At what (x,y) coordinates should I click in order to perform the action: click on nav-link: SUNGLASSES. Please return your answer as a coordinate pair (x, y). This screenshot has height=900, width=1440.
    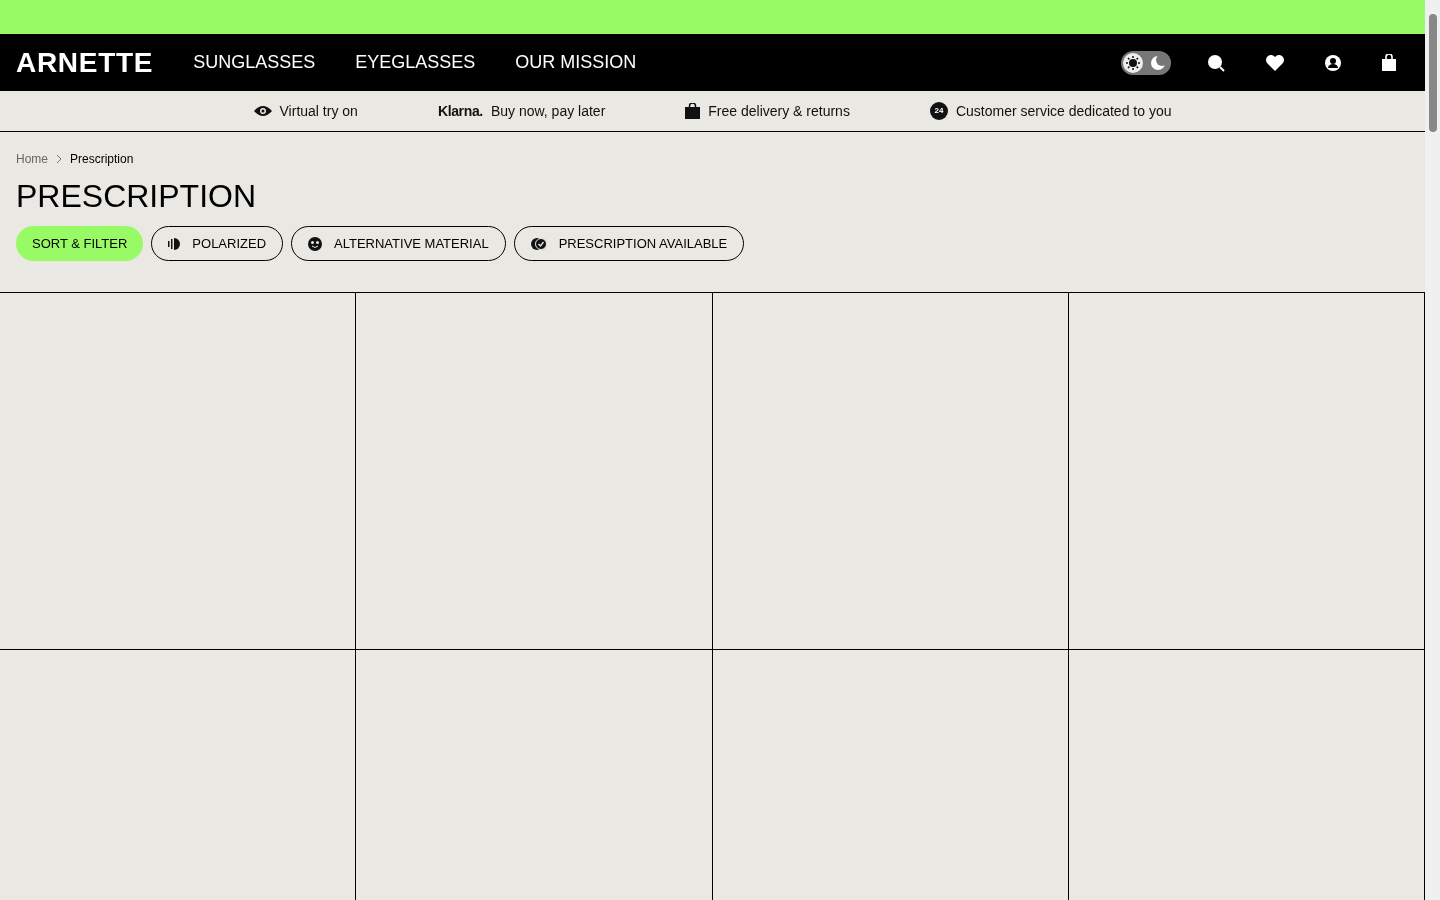
    Looking at the image, I should click on (254, 62).